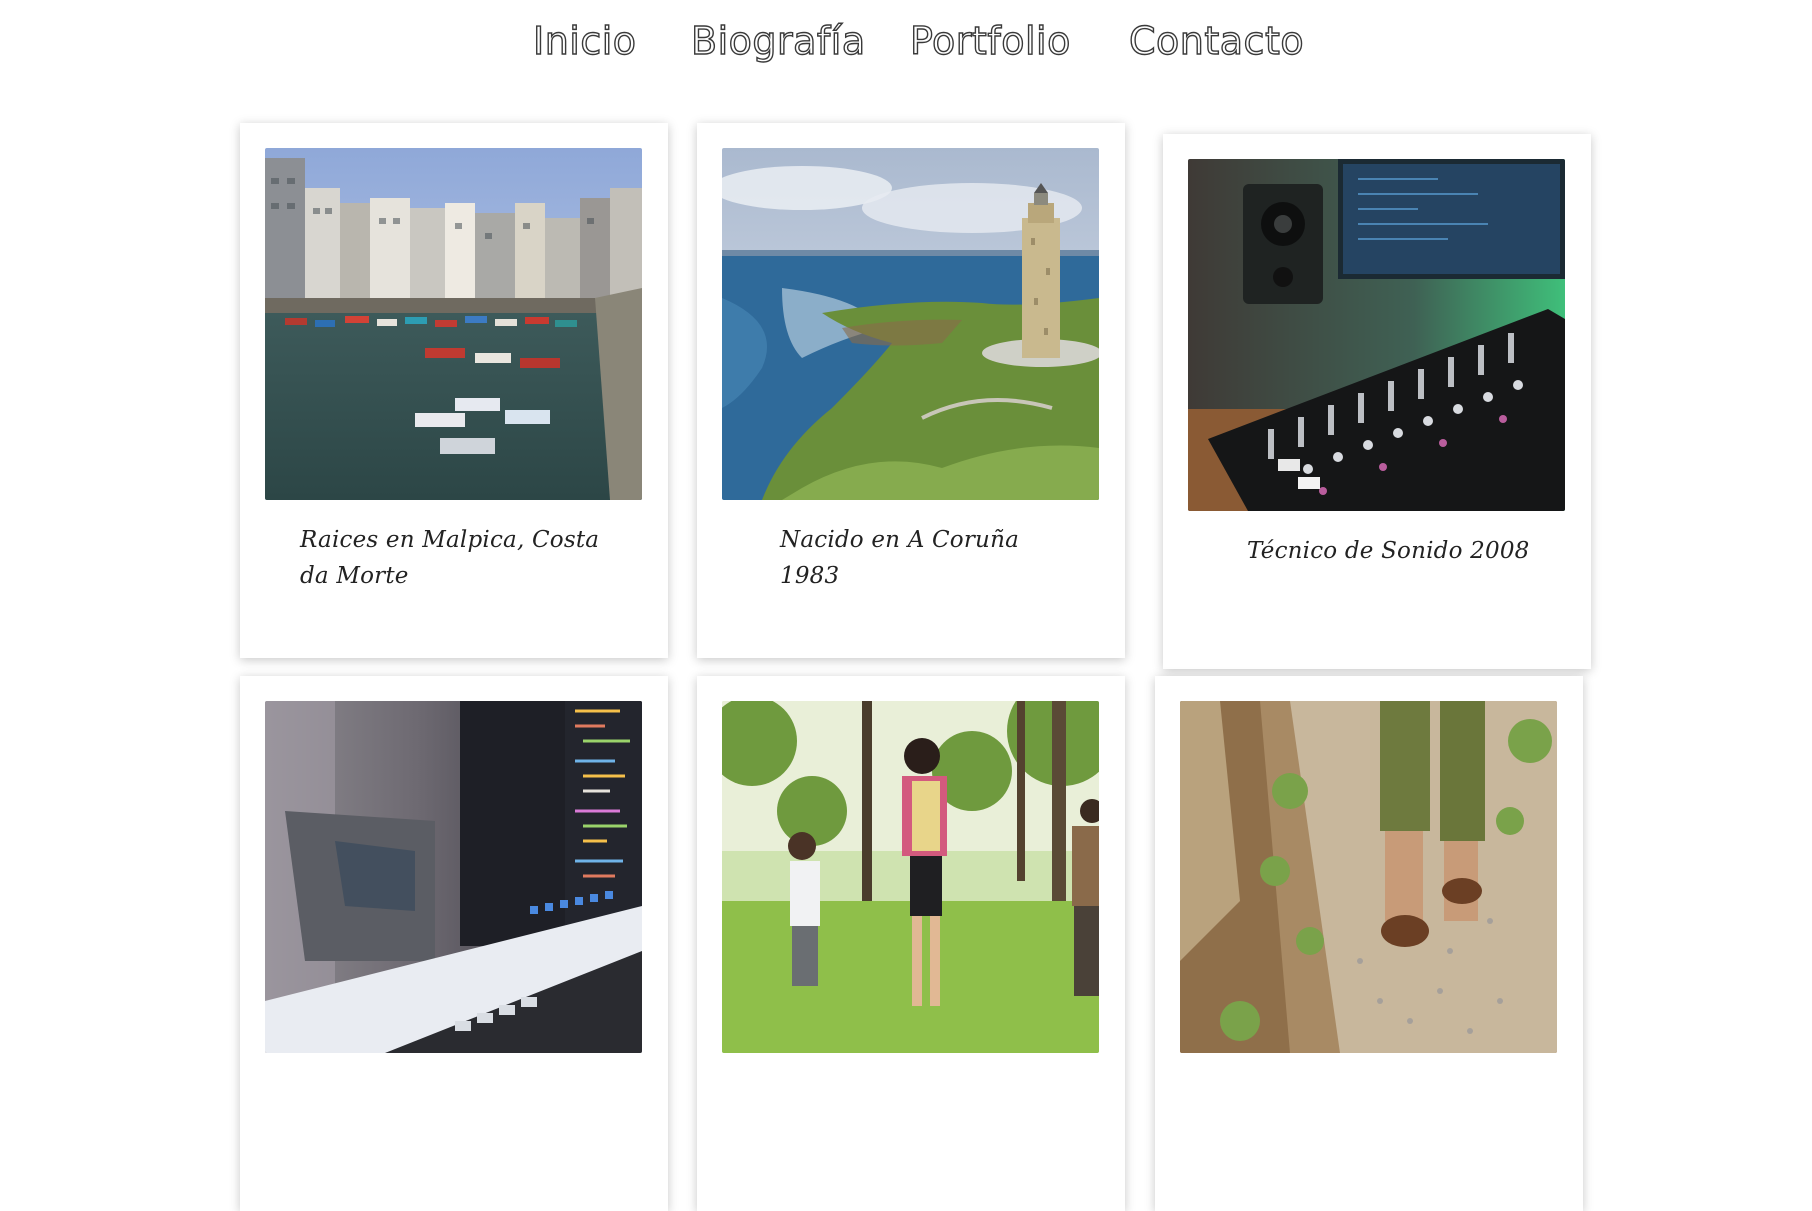 This screenshot has width=1812, height=1211. Describe the element at coordinates (453, 877) in the screenshot. I see `laptop-code-photo` at that location.